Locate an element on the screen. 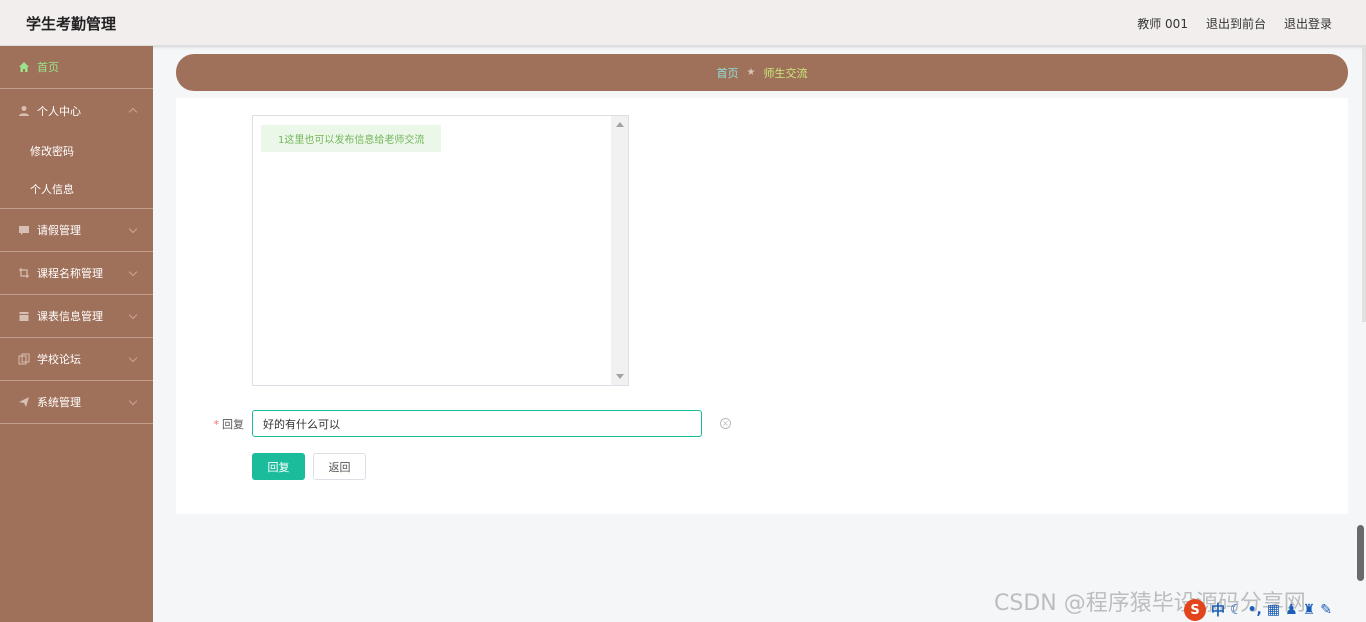 This screenshot has width=1366, height=622. sidebar-item-forum: 学校论坛 is located at coordinates (76, 359).